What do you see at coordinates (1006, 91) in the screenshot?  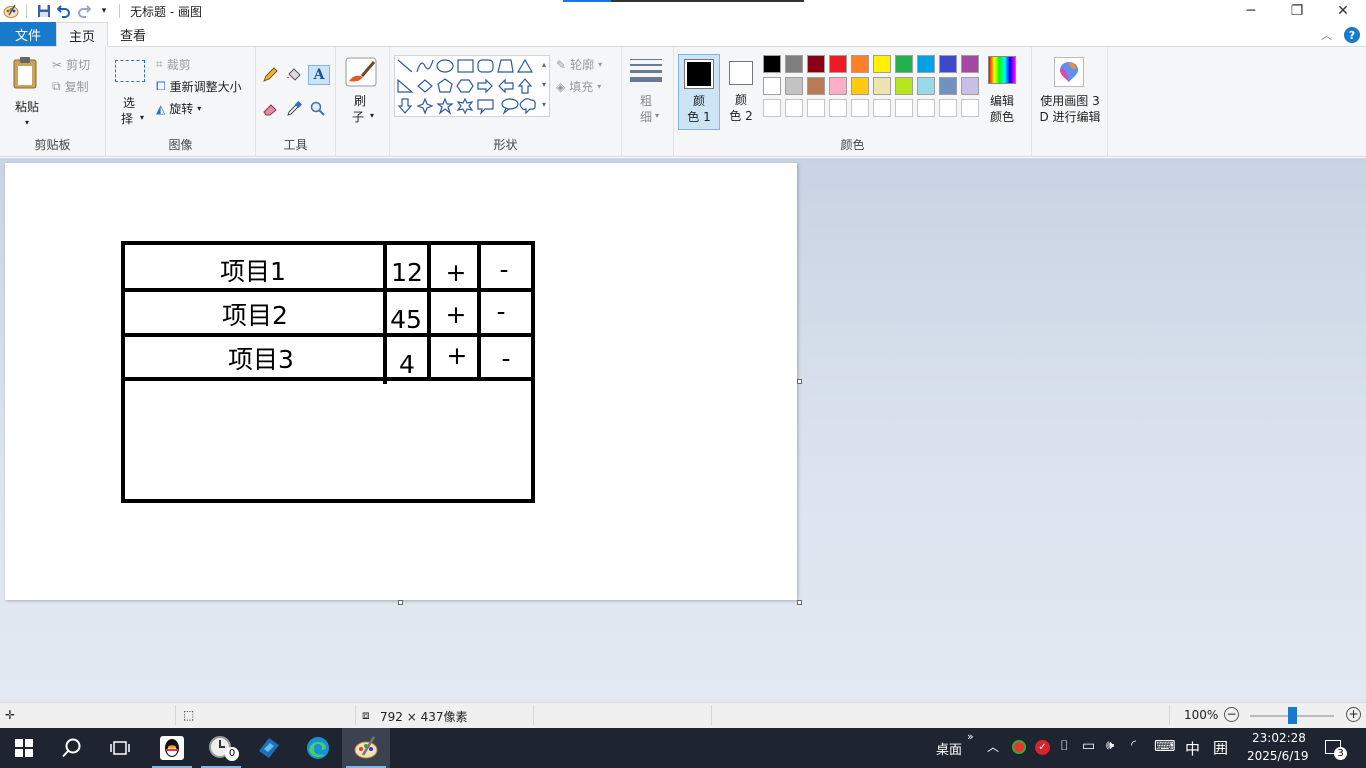 I see `edit-colors-button: 编辑 颜色` at bounding box center [1006, 91].